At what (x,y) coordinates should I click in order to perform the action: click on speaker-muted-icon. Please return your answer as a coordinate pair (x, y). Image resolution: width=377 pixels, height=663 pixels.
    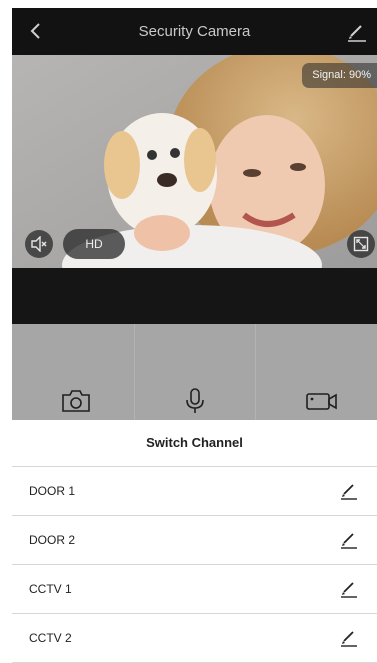
    Looking at the image, I should click on (39, 244).